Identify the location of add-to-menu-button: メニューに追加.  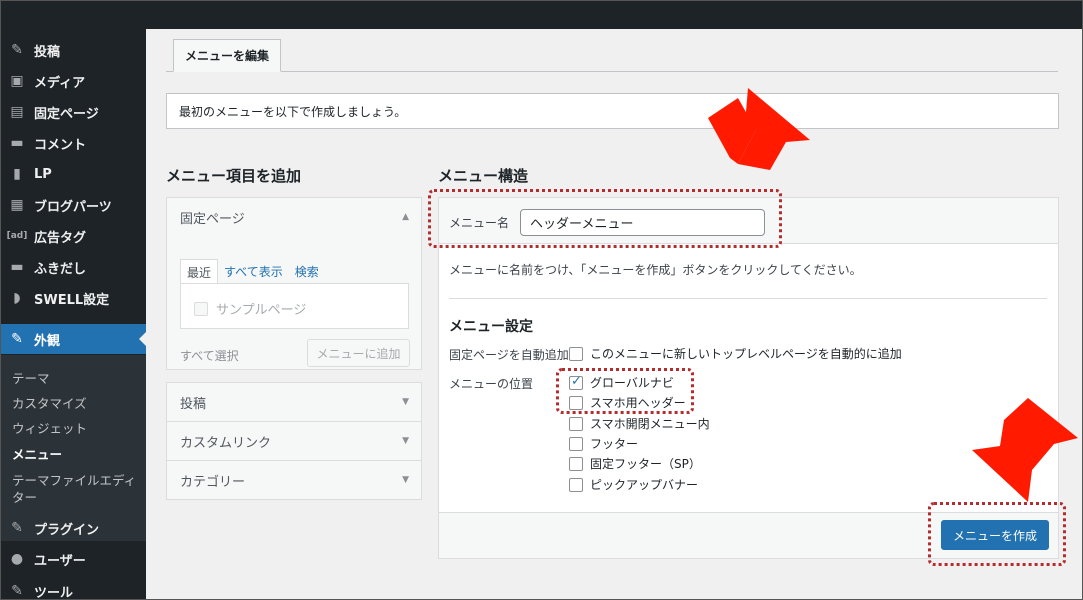
(358, 353).